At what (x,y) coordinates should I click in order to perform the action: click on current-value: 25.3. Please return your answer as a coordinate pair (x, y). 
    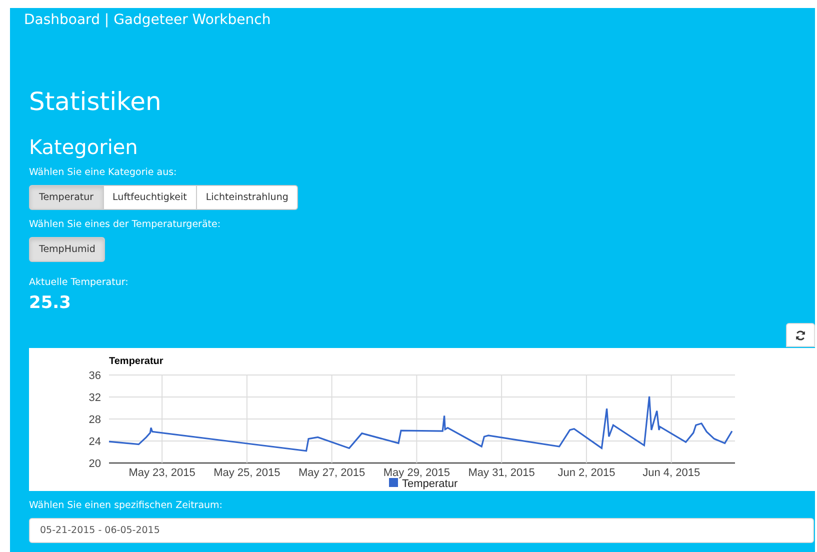
    Looking at the image, I should click on (50, 303).